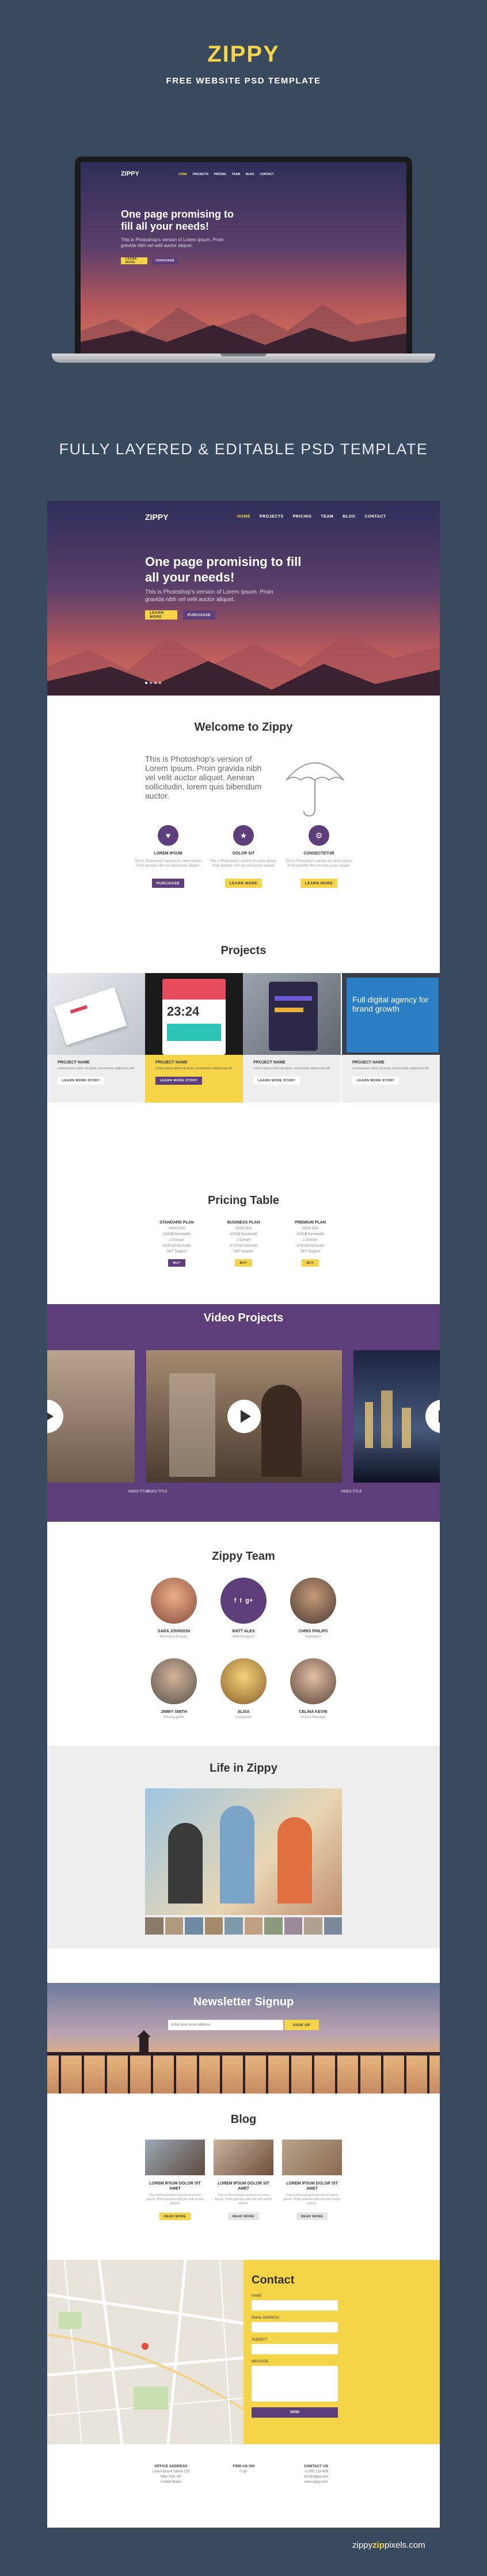  What do you see at coordinates (200, 174) in the screenshot?
I see `laptop-nav-projects: PROJECTS` at bounding box center [200, 174].